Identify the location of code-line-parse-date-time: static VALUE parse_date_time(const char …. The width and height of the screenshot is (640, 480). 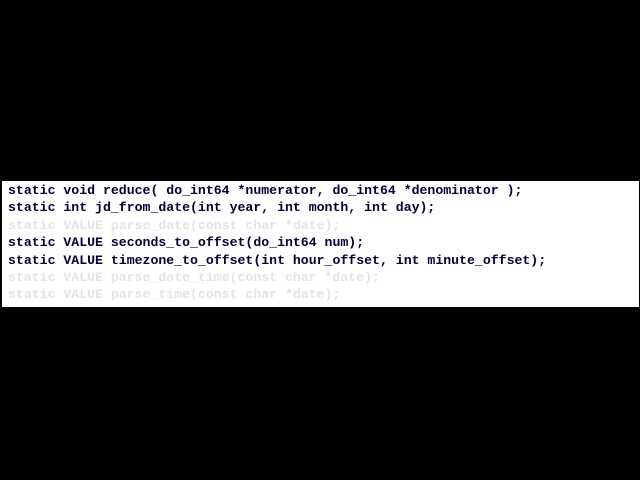
(194, 277).